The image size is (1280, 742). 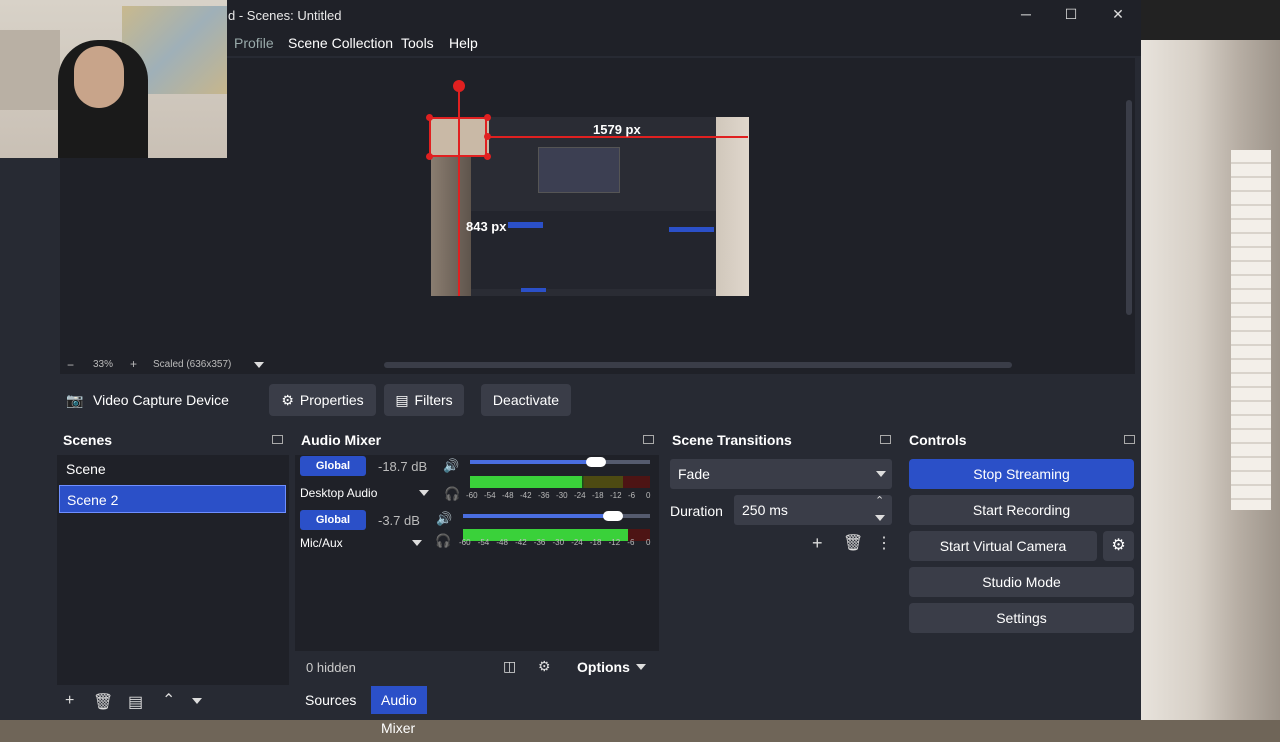 I want to click on meter-tick-label: -12, so click(x=616, y=495).